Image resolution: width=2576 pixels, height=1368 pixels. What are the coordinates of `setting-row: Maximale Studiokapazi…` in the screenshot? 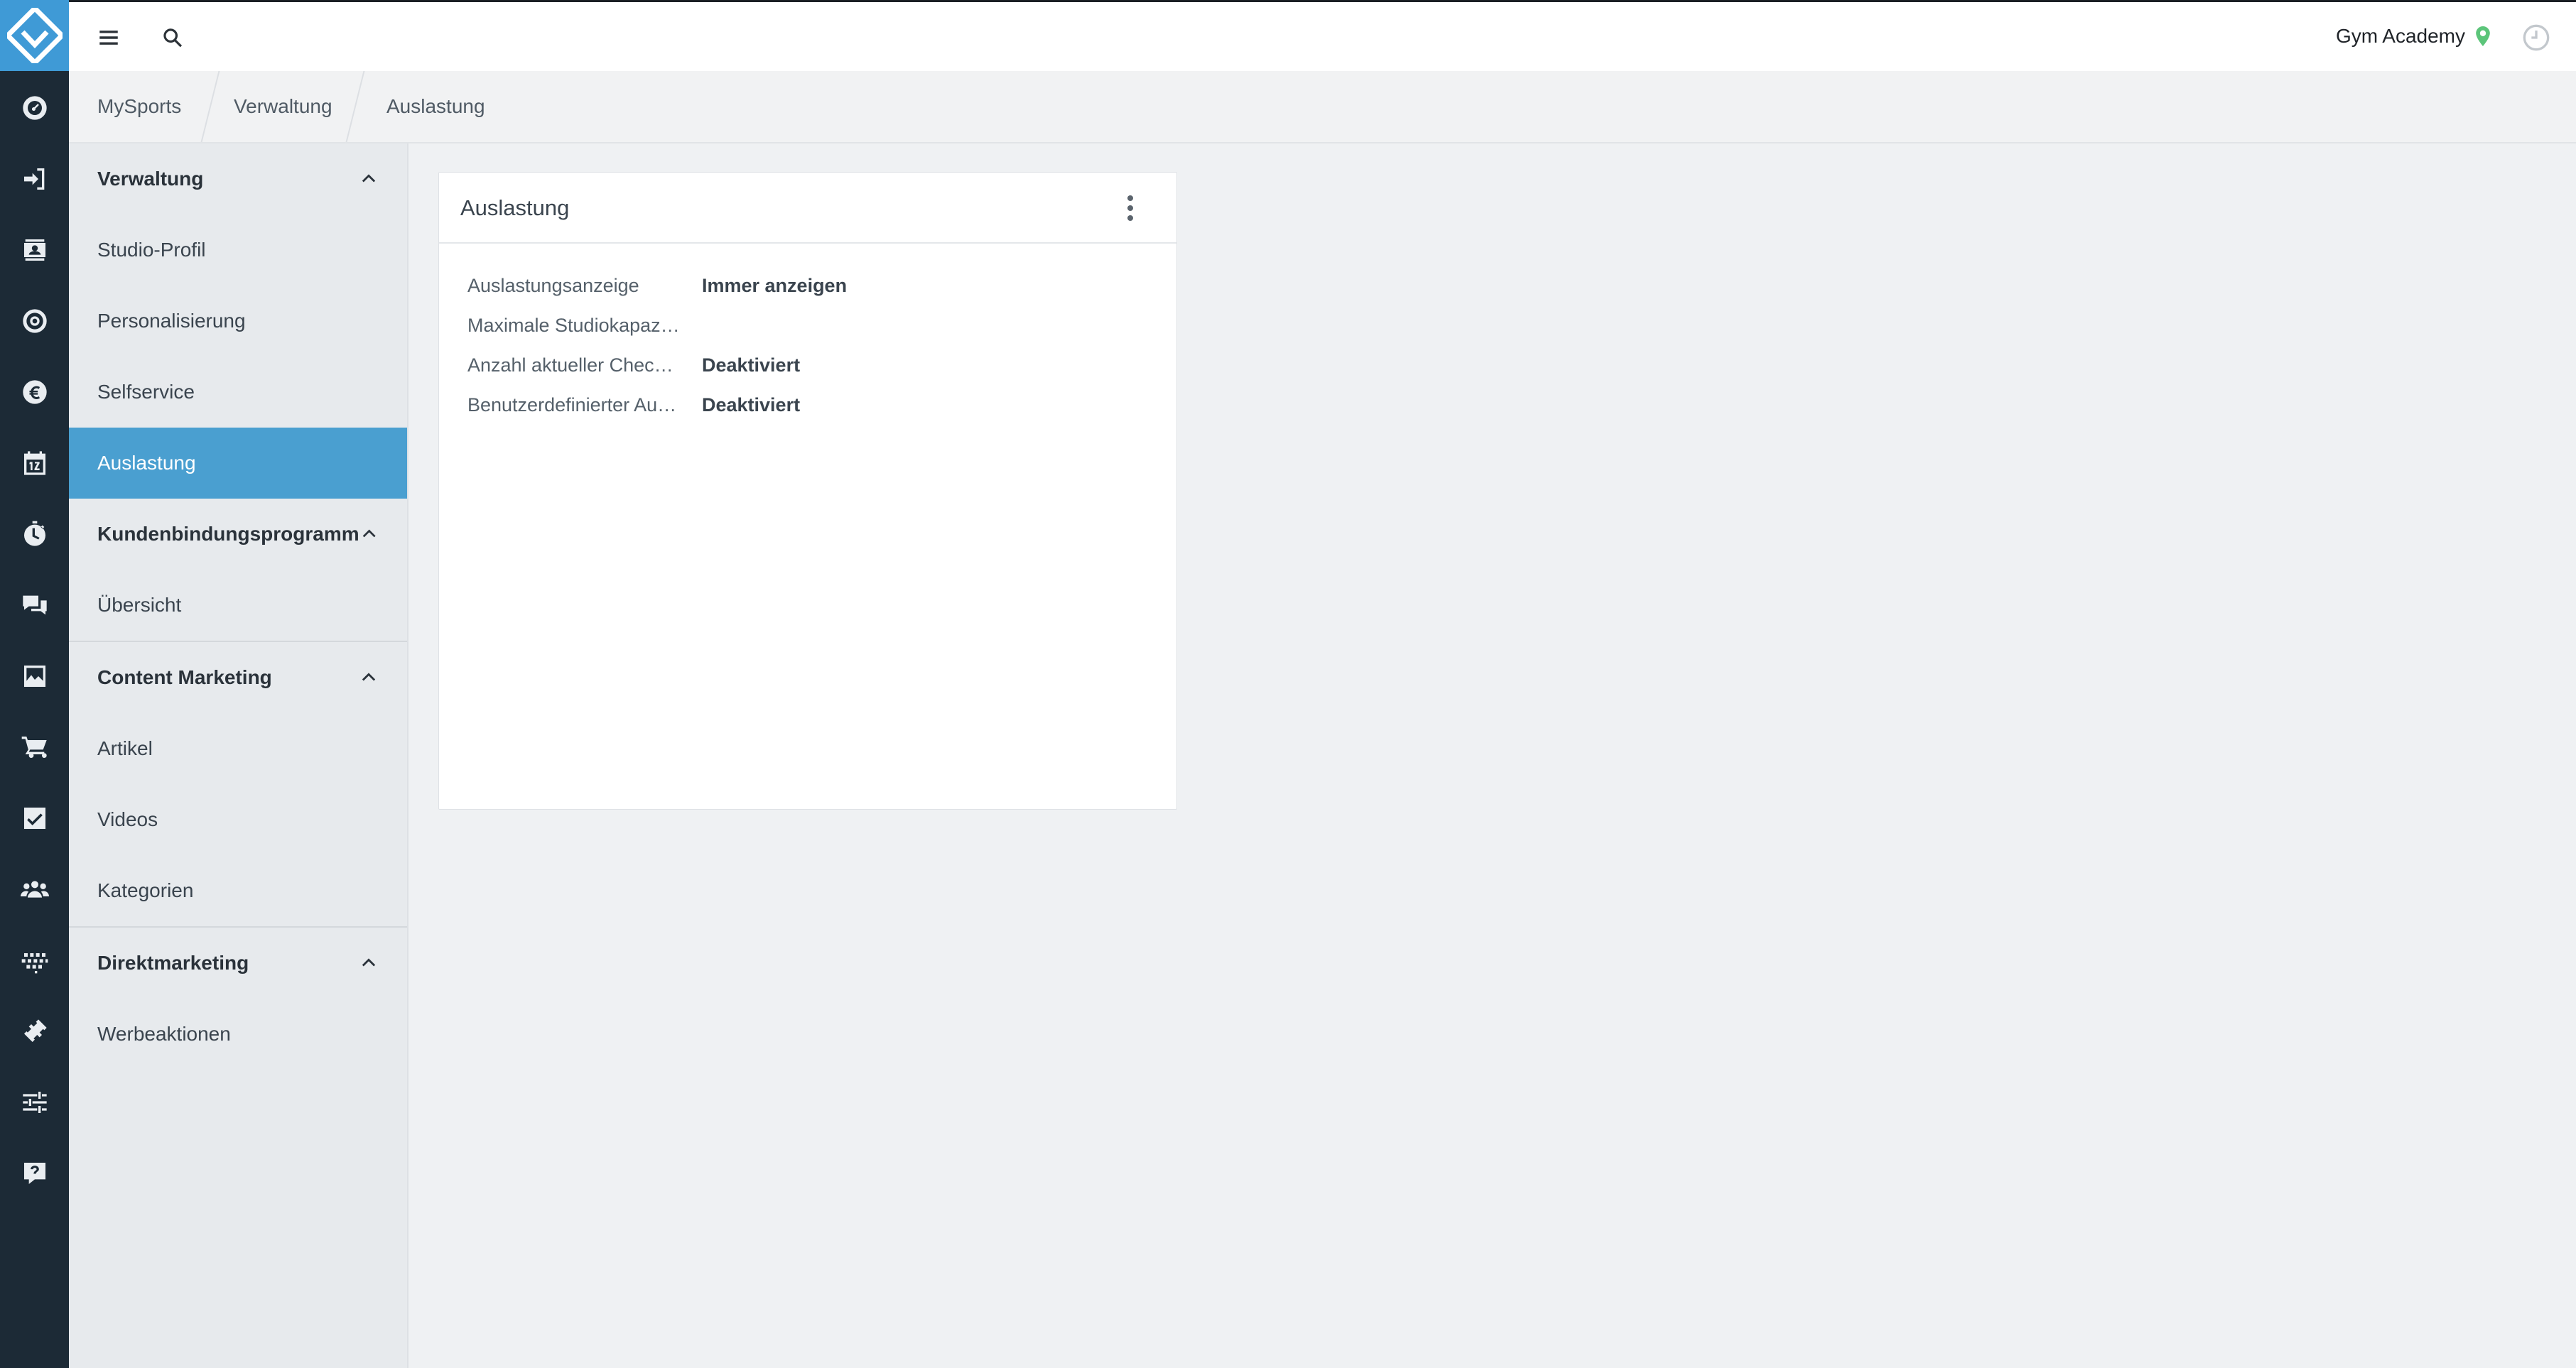 It's located at (808, 332).